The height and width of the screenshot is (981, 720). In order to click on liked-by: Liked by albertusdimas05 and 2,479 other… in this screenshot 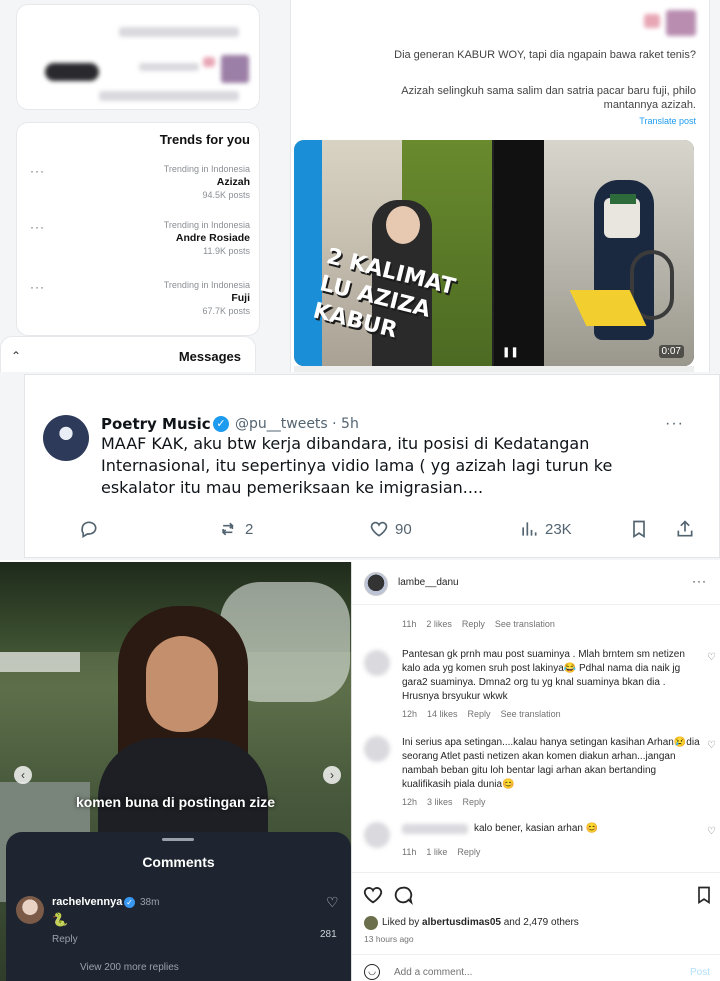, I will do `click(480, 922)`.